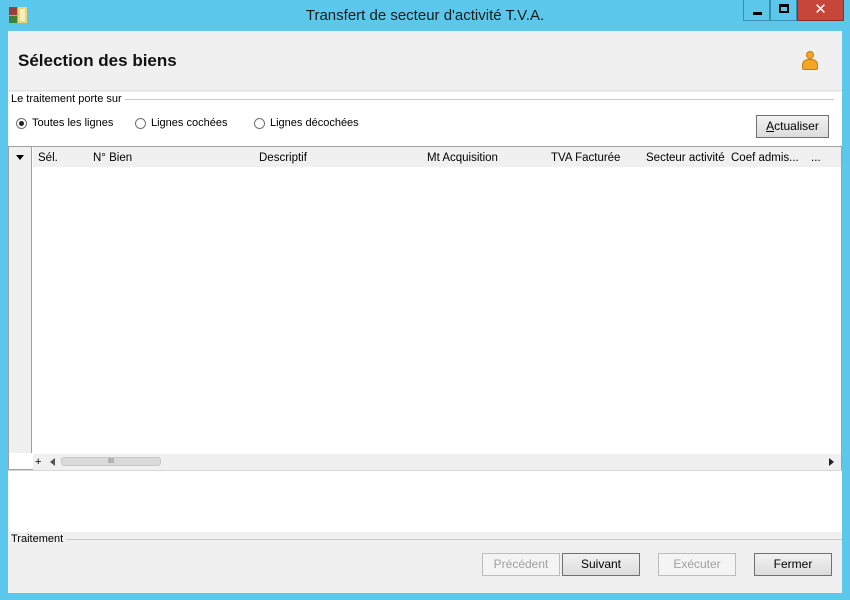  What do you see at coordinates (831, 462) in the screenshot?
I see `scroll-right-icon` at bounding box center [831, 462].